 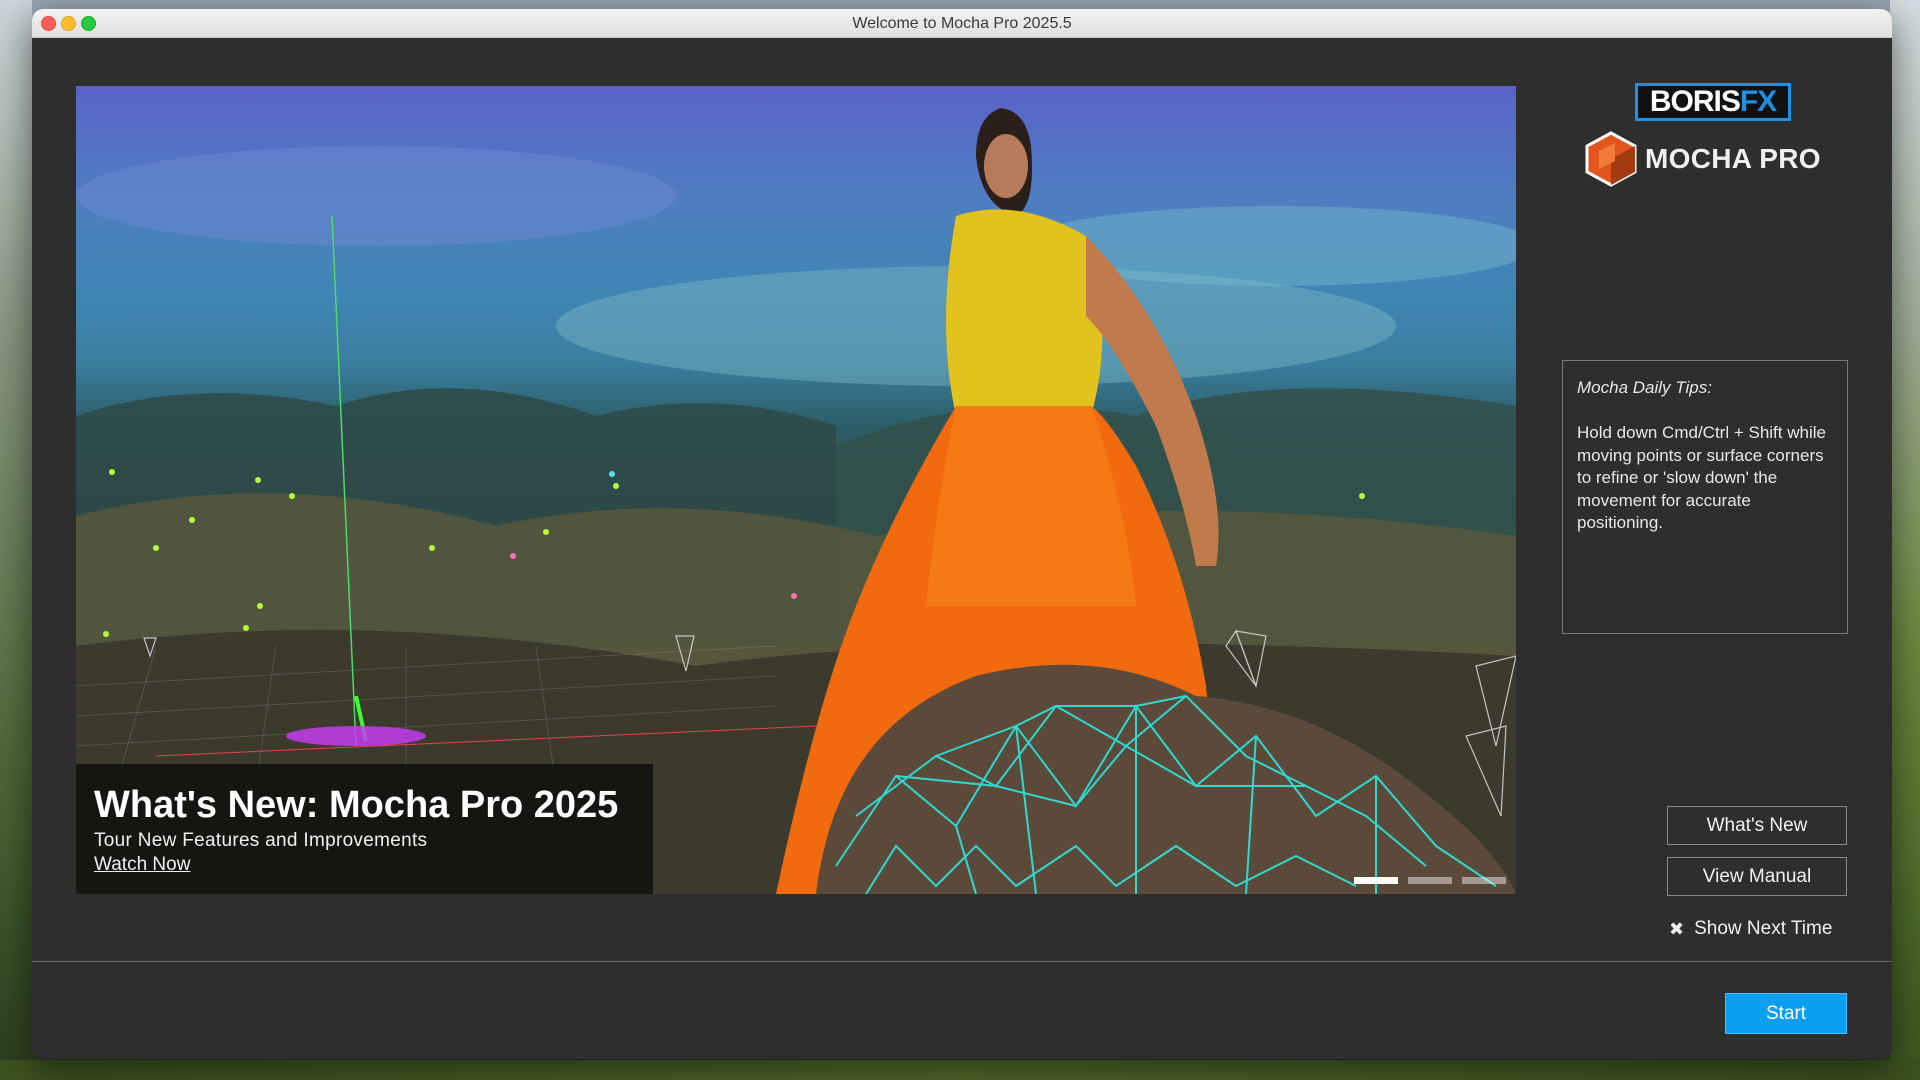 I want to click on show-next-time-label: Show Next Time, so click(x=1763, y=928).